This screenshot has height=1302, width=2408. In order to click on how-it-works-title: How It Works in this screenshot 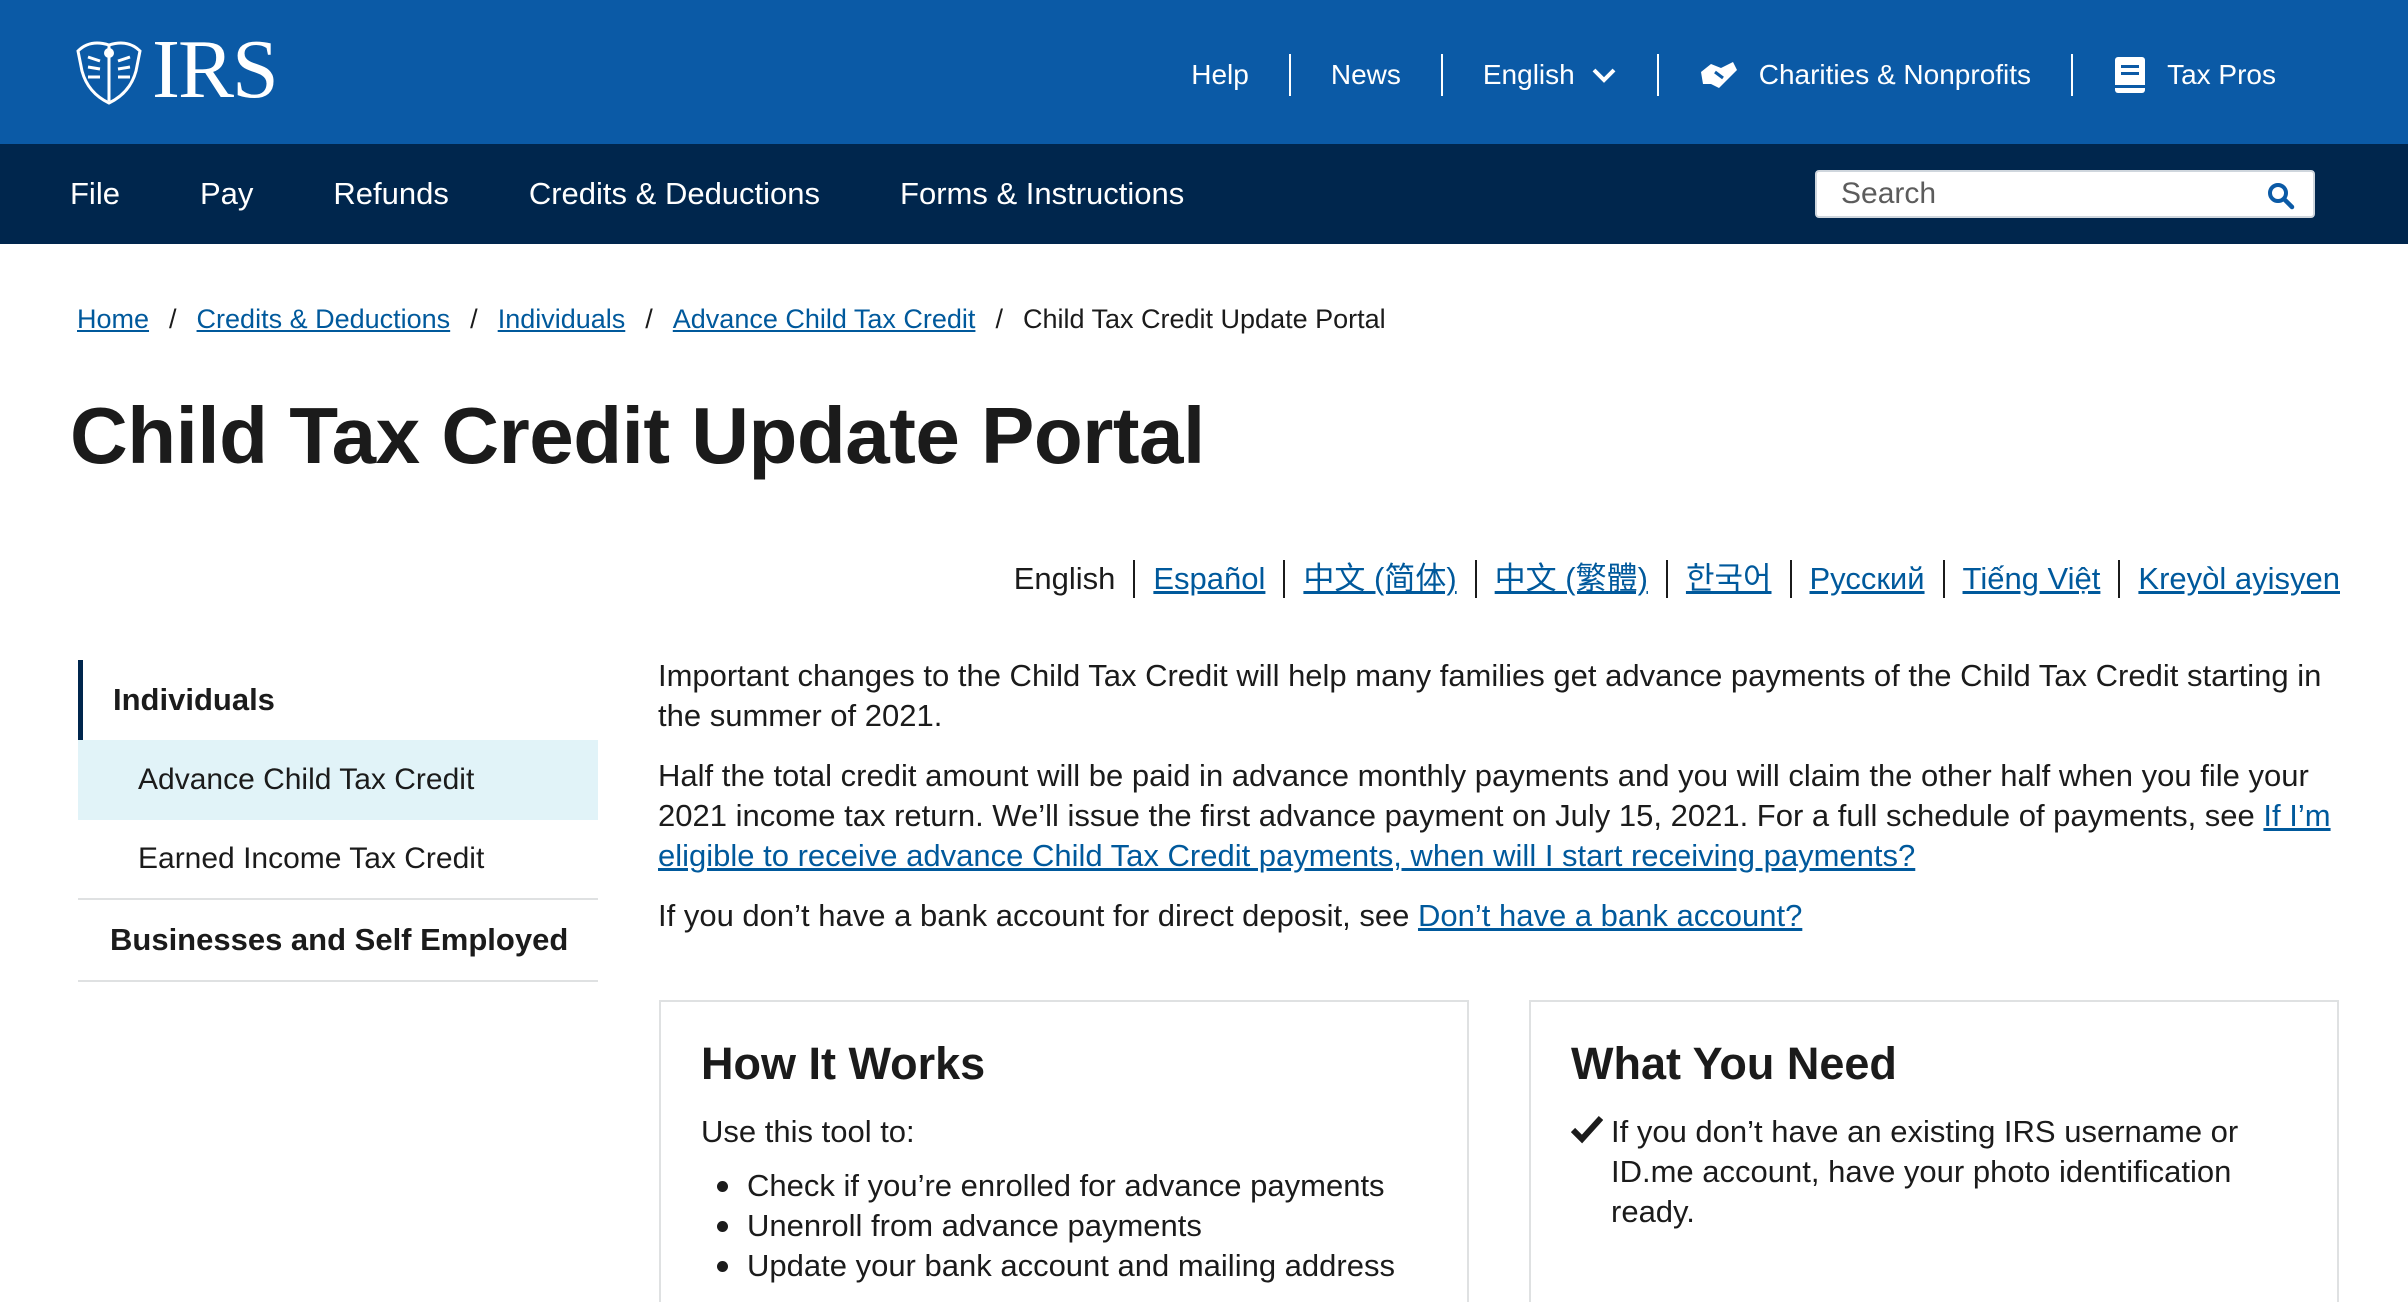, I will do `click(843, 1063)`.